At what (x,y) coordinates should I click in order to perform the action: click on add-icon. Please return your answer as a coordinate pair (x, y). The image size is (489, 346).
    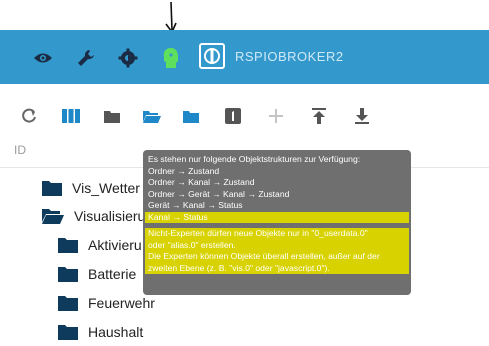
    Looking at the image, I should click on (276, 116).